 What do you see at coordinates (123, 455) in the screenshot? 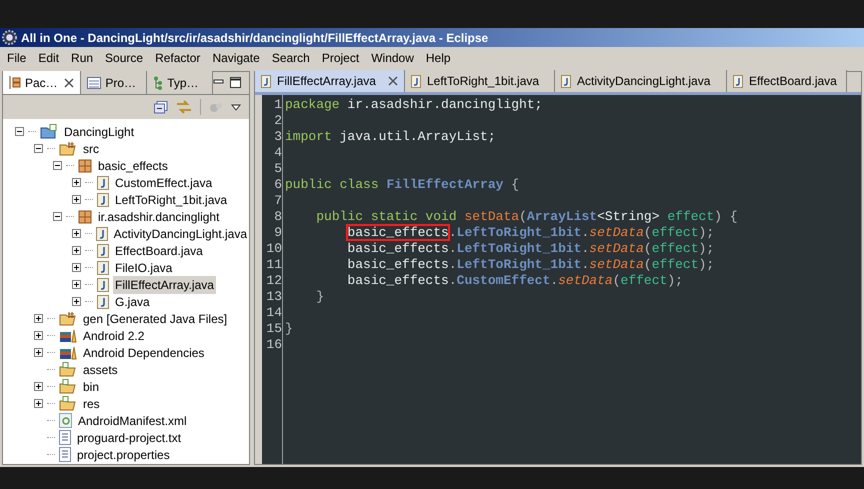
I see `tree-item: project.properties` at bounding box center [123, 455].